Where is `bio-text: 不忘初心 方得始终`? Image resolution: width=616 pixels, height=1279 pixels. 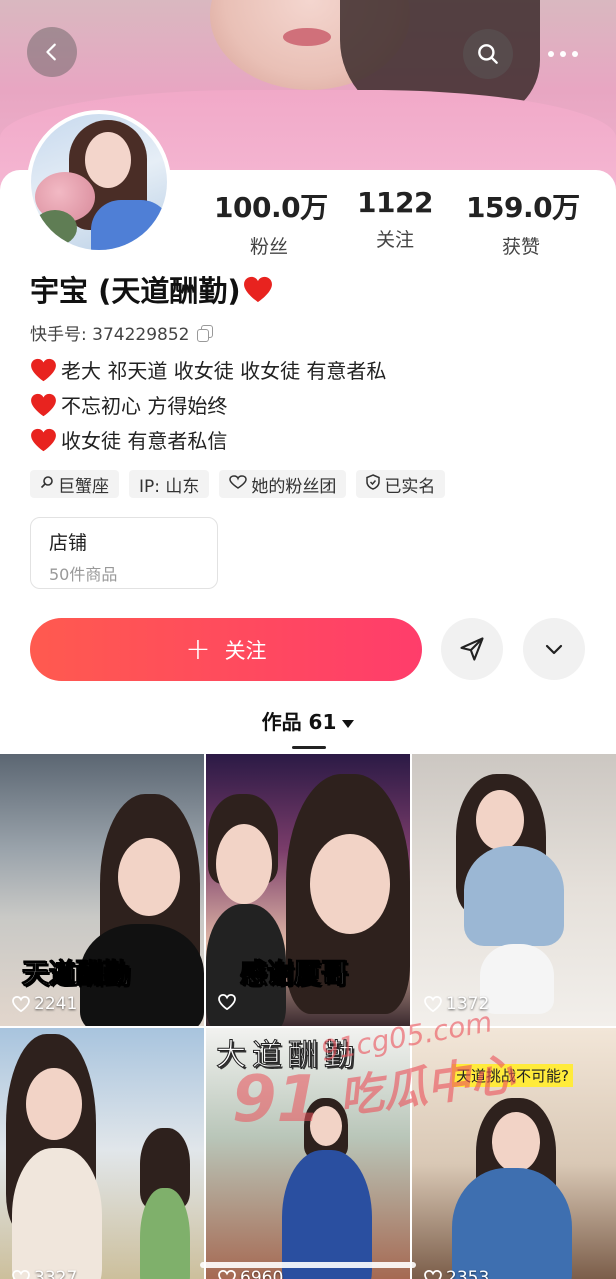 bio-text: 不忘初心 方得始终 is located at coordinates (144, 406).